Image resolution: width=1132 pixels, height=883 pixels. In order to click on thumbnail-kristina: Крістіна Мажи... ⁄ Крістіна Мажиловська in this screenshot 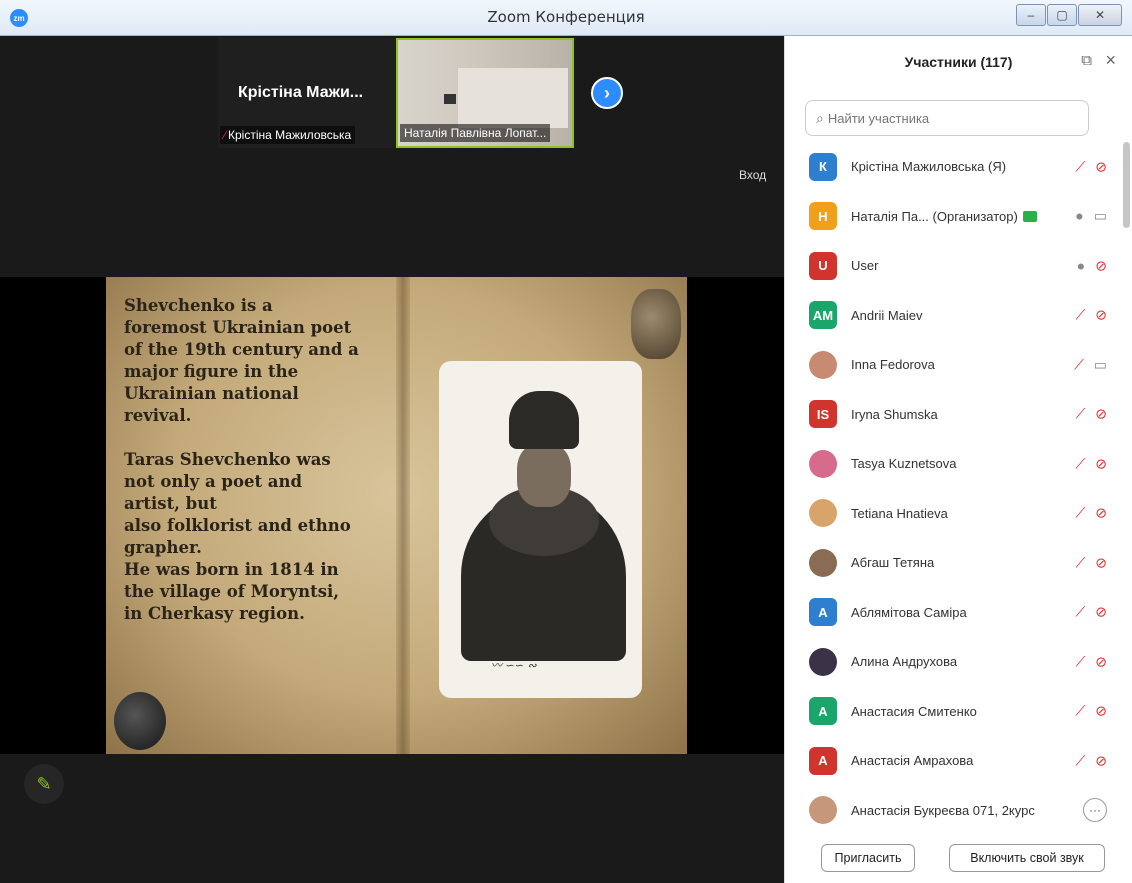, I will do `click(307, 93)`.